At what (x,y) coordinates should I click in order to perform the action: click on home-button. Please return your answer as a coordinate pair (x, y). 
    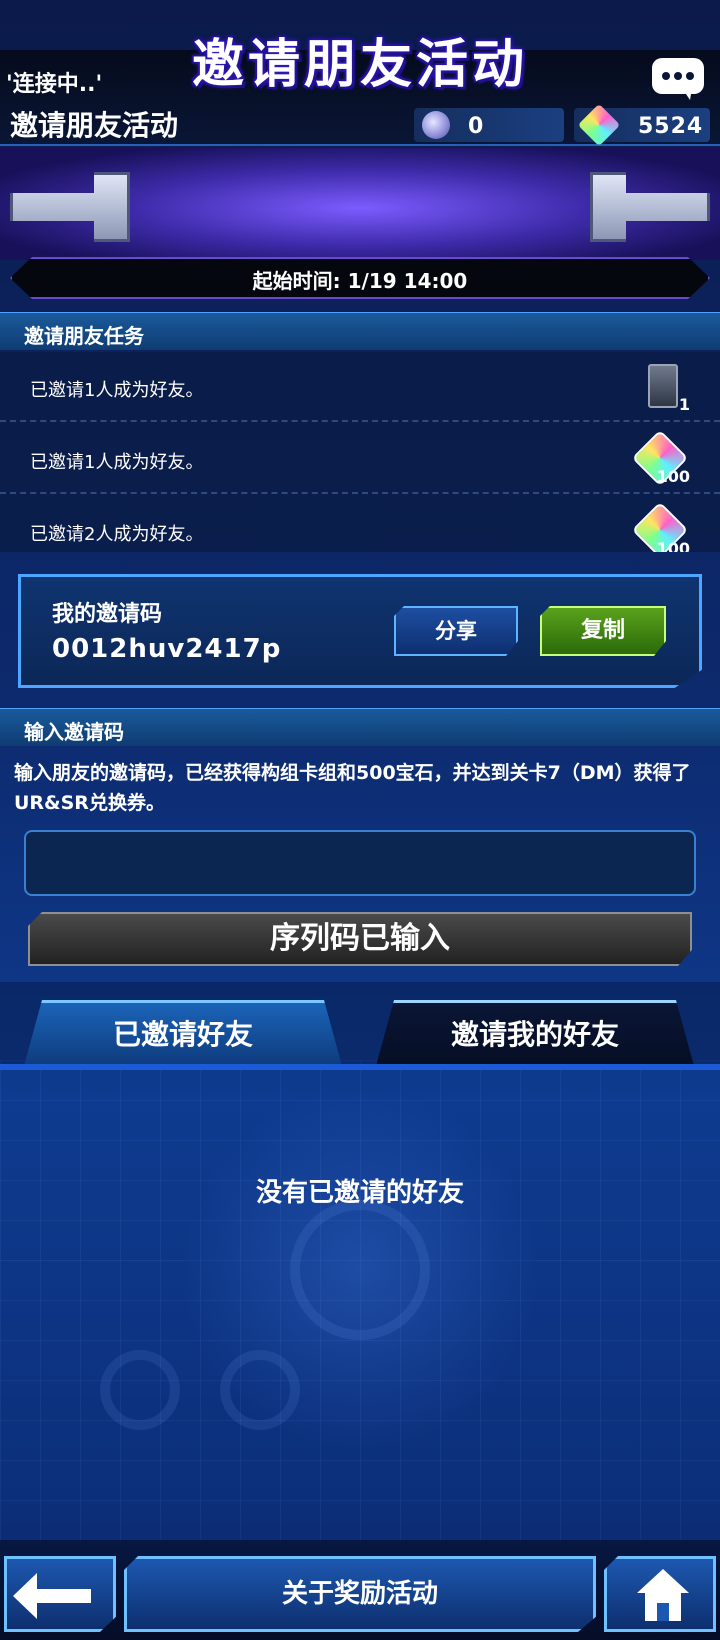
    Looking at the image, I should click on (660, 1594).